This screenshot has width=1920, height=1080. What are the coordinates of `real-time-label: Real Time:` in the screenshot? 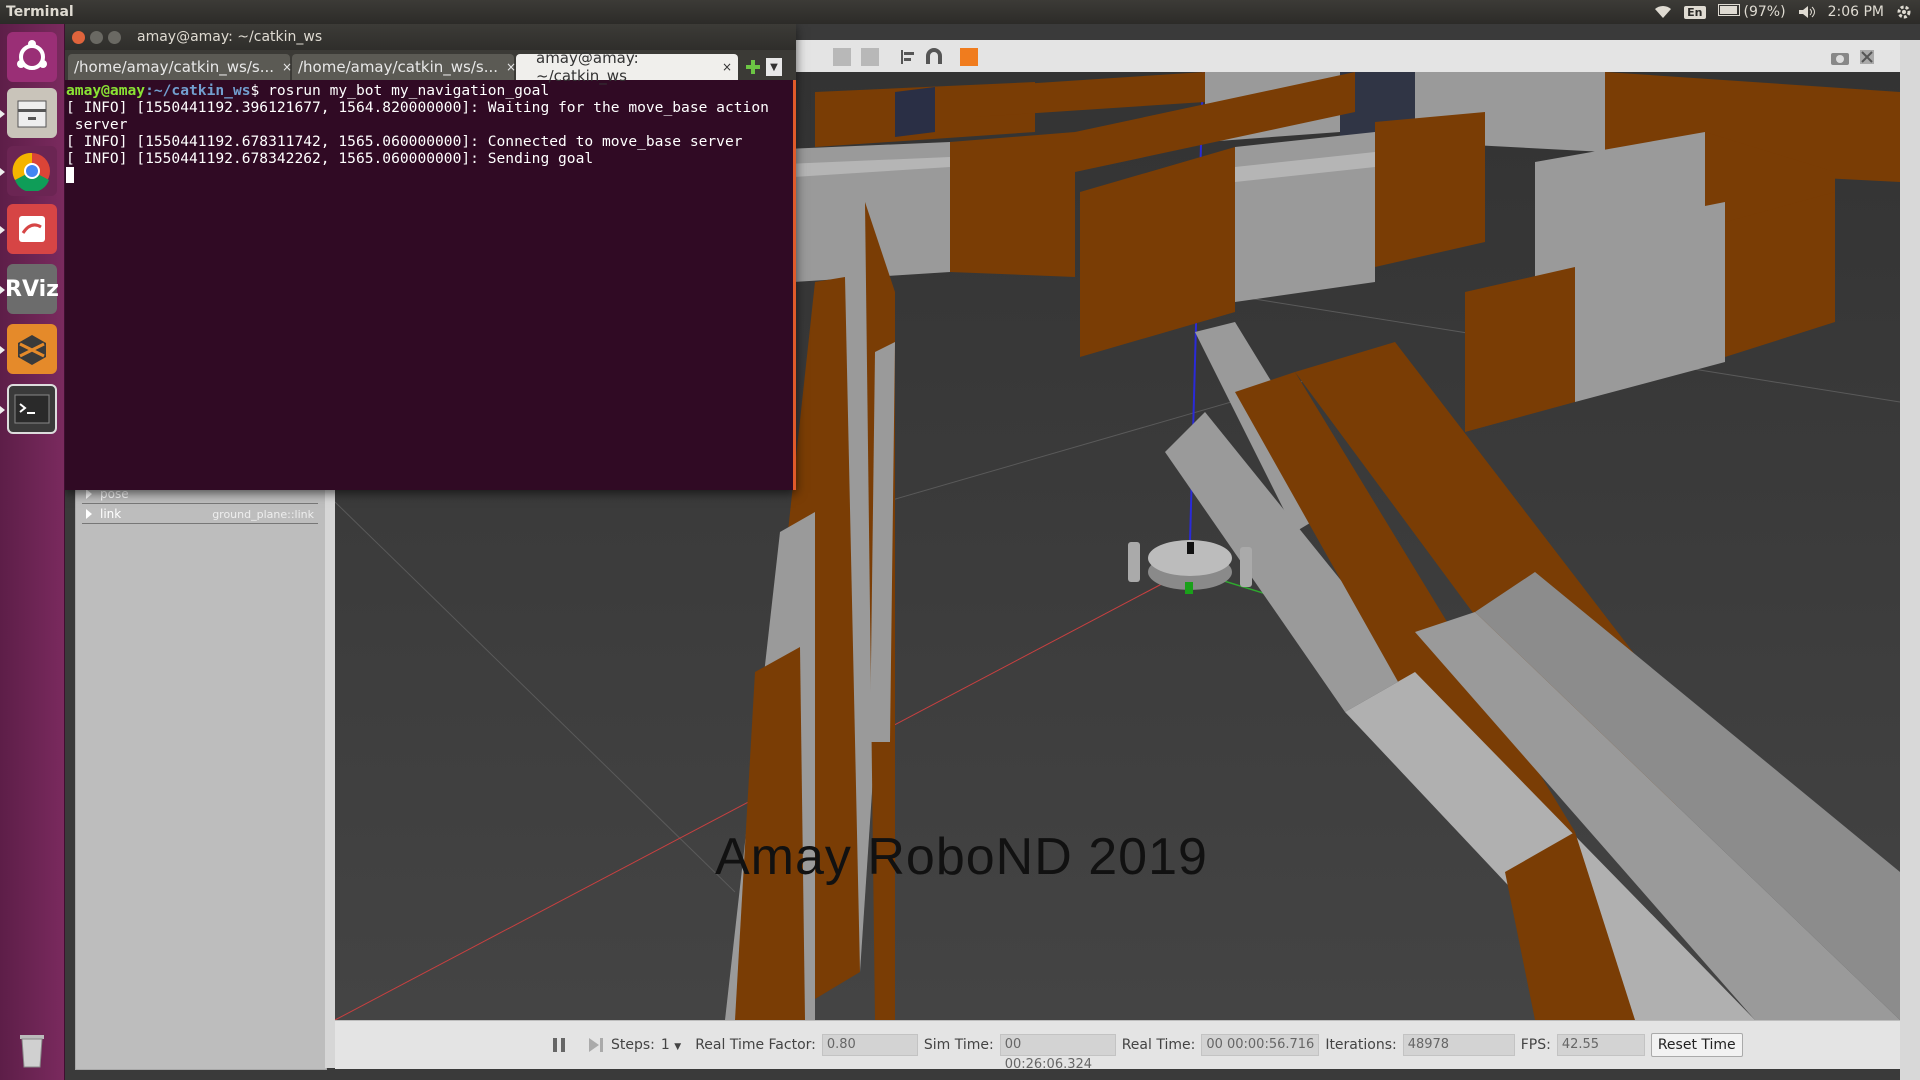 It's located at (1158, 1045).